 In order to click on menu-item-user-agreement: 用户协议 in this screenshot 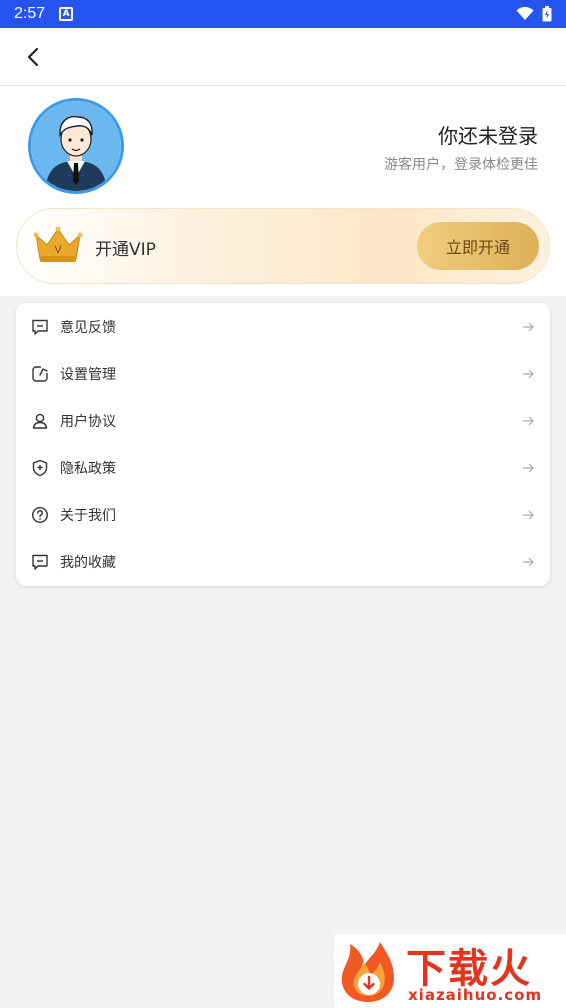, I will do `click(283, 420)`.